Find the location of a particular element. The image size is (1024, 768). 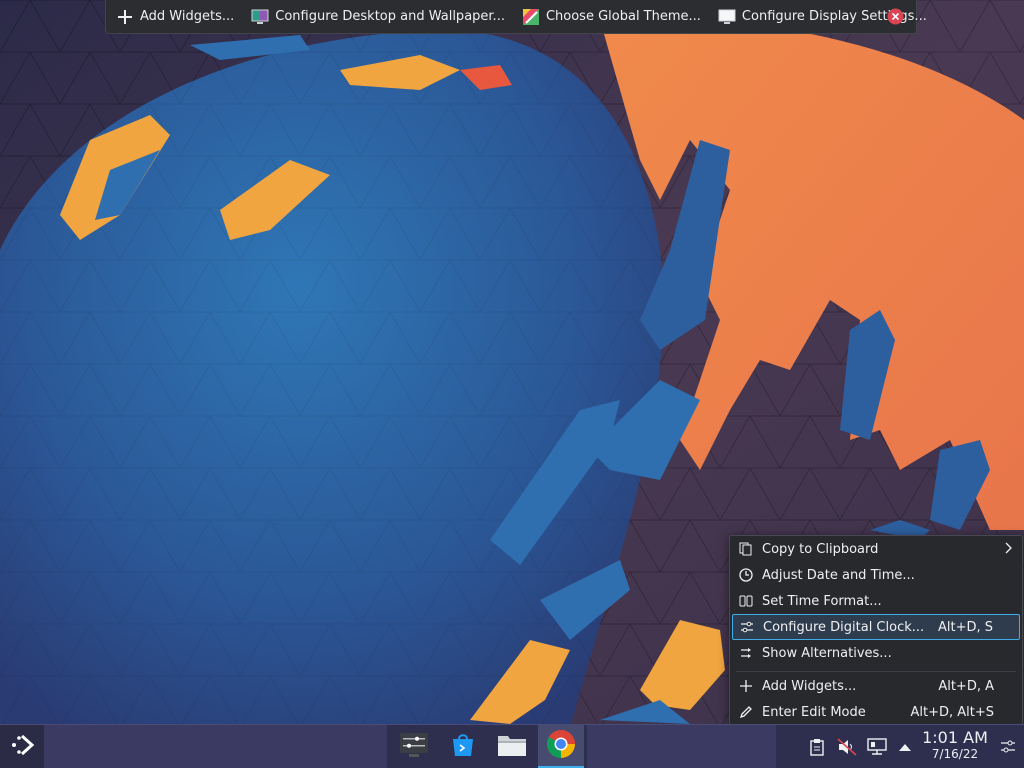

system-settings-icon is located at coordinates (414, 747).